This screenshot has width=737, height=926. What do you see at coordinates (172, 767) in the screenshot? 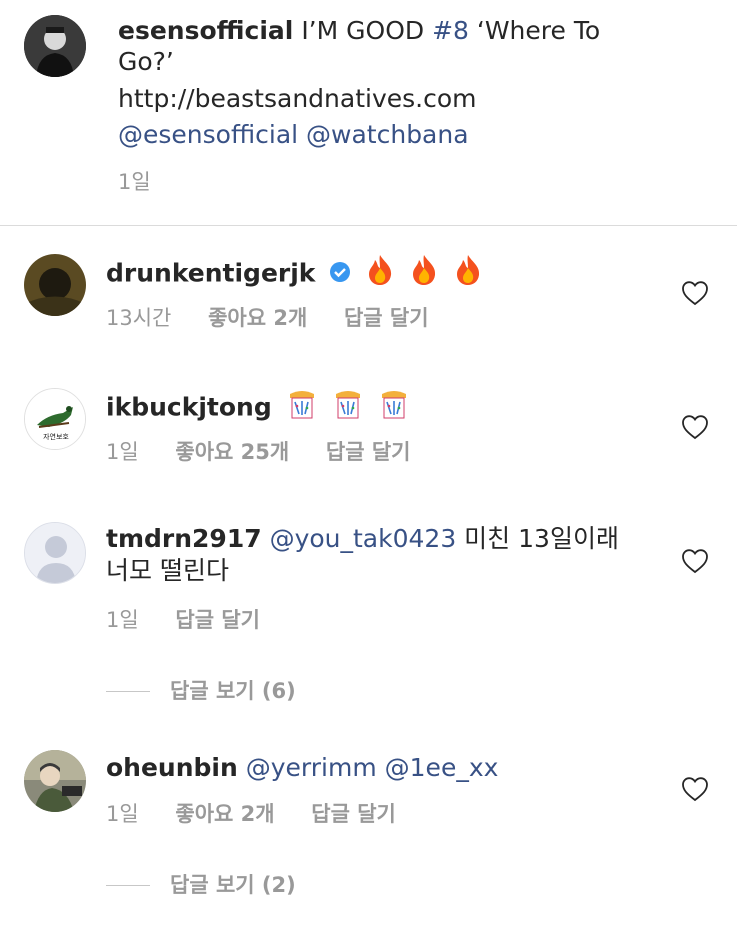
I see `comment-username: oheunbin` at bounding box center [172, 767].